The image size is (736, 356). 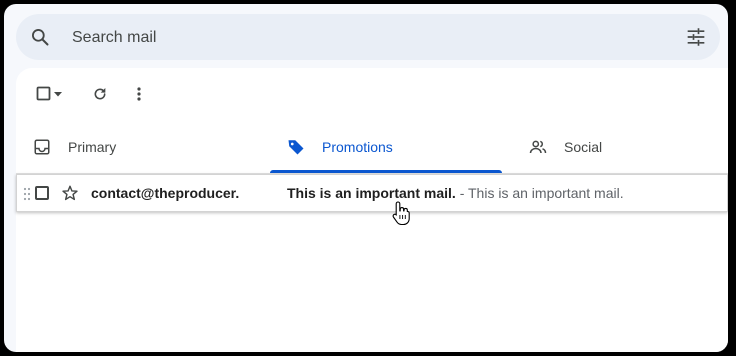 I want to click on star-icon, so click(x=70, y=193).